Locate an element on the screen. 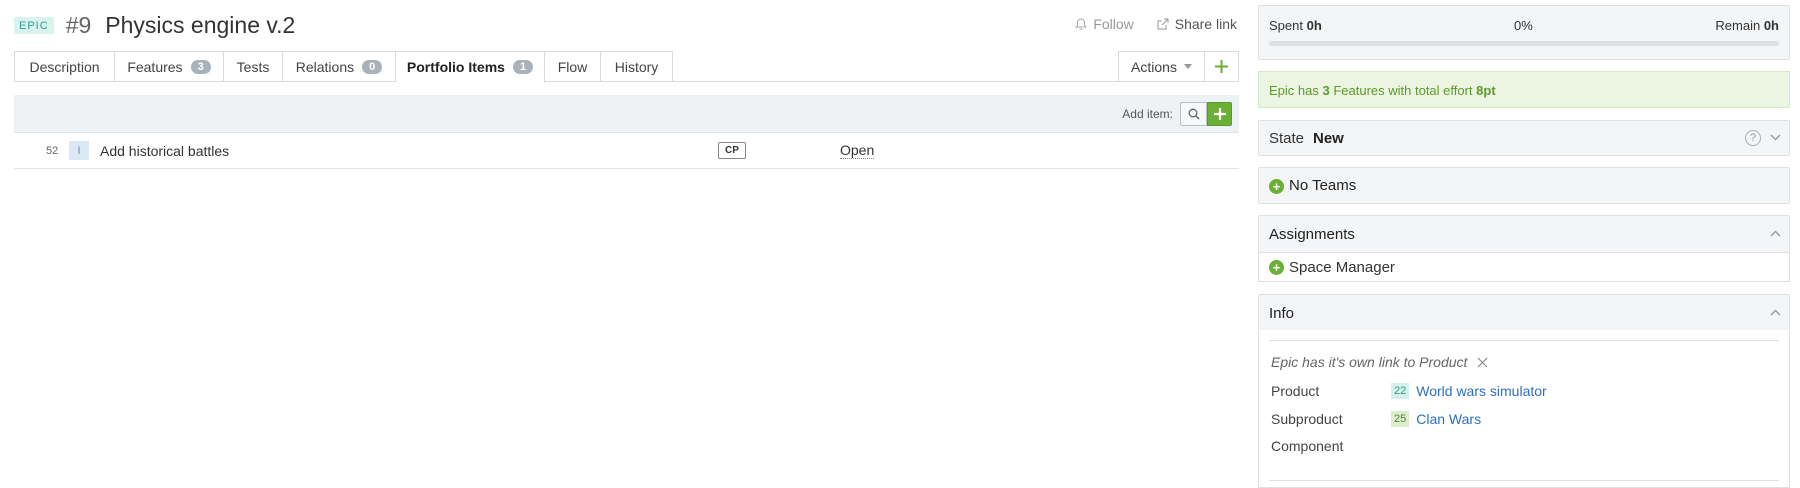 The image size is (1800, 488). item-id: 52 is located at coordinates (52, 151).